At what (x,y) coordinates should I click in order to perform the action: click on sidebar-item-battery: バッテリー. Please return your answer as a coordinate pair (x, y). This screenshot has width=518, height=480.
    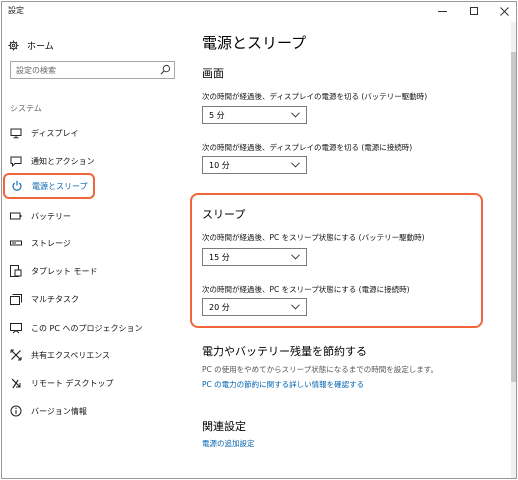
    Looking at the image, I should click on (94, 216).